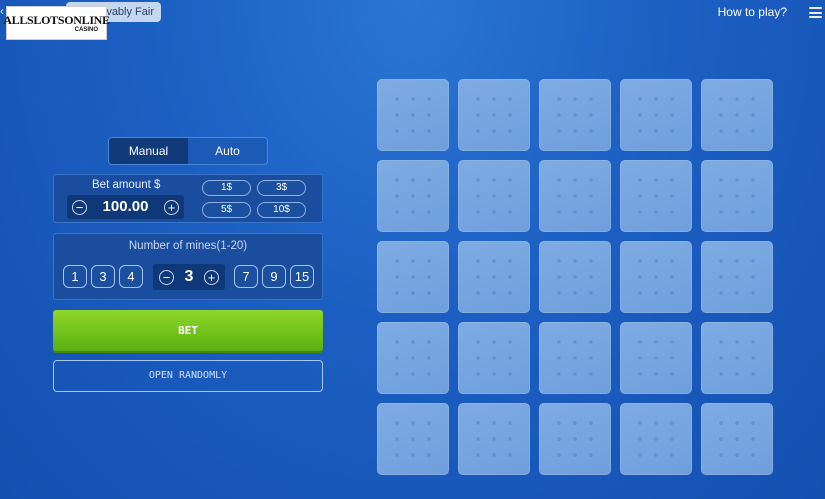 This screenshot has width=825, height=499. Describe the element at coordinates (148, 151) in the screenshot. I see `tab-manual: Manual` at that location.